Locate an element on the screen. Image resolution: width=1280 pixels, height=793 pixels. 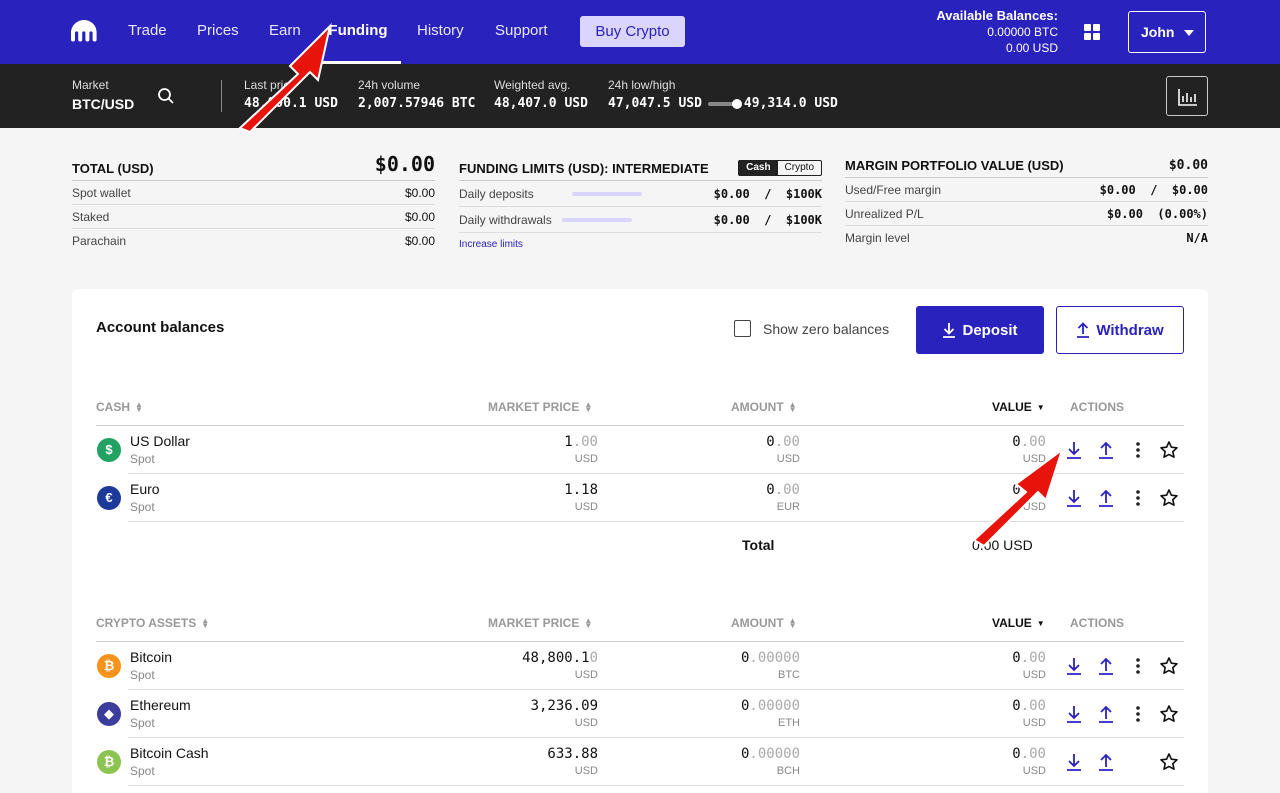
margin-row: Used/Free margin $0.00 / $0.00 is located at coordinates (1026, 190).